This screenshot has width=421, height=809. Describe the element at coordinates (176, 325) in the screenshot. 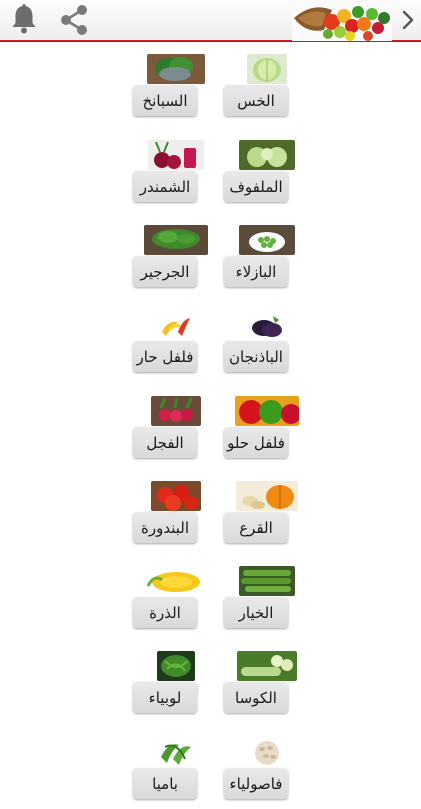

I see `hot-pepper-image` at that location.